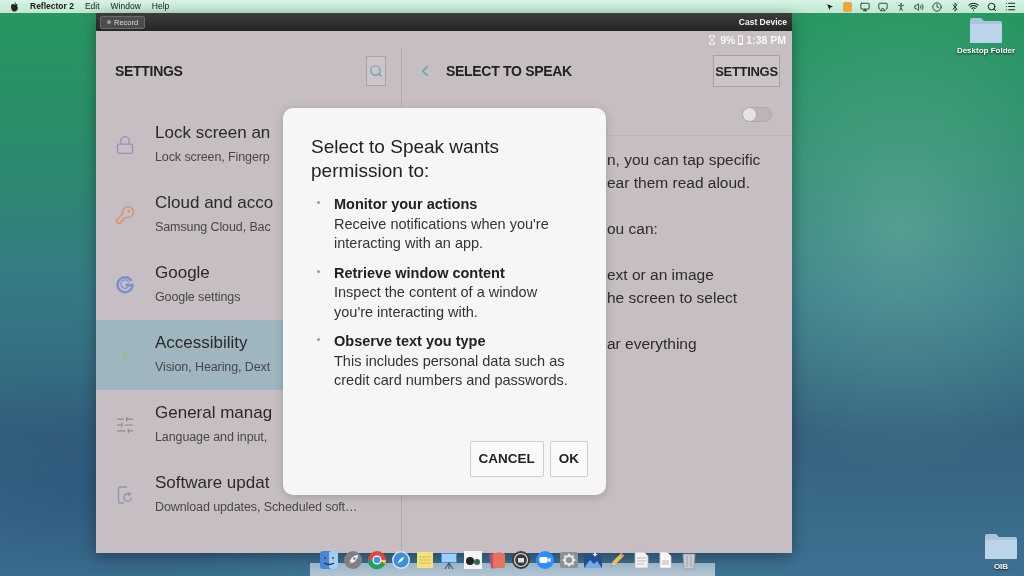  What do you see at coordinates (405, 159) in the screenshot?
I see `dialog-title: Select to Speak wants permission to:` at bounding box center [405, 159].